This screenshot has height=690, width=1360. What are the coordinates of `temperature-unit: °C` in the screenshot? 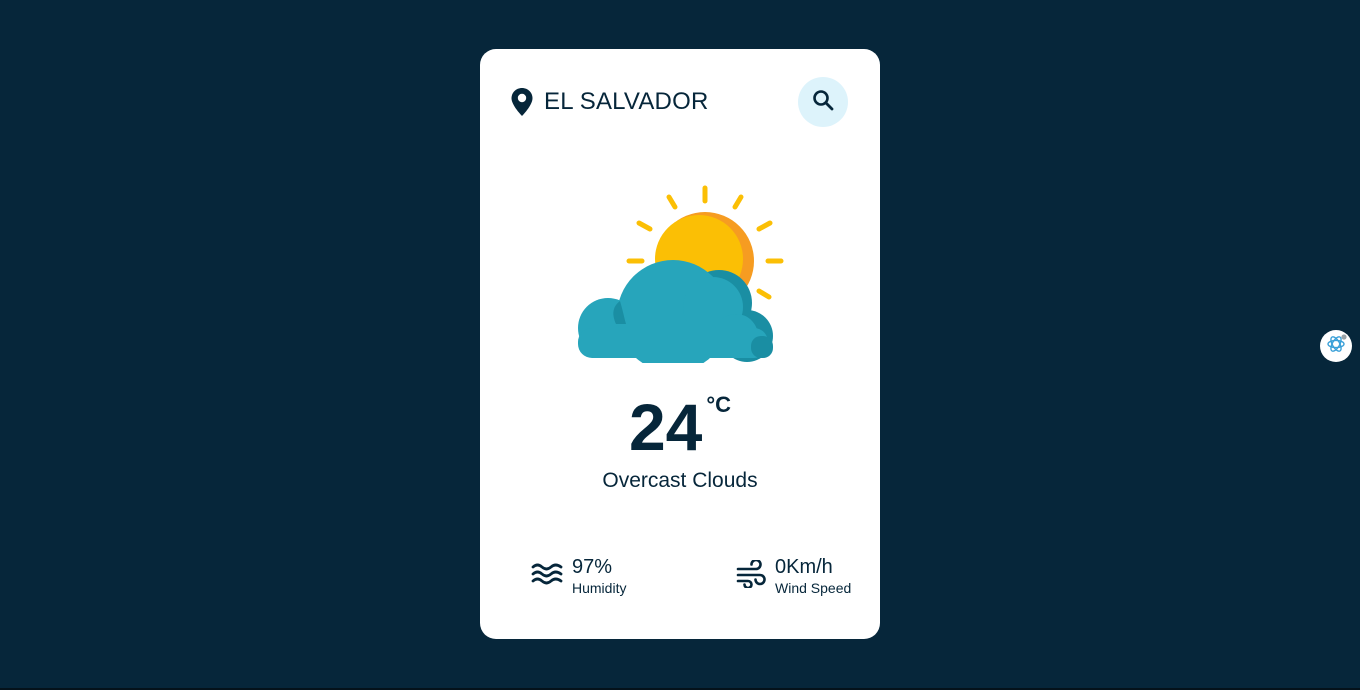 It's located at (719, 404).